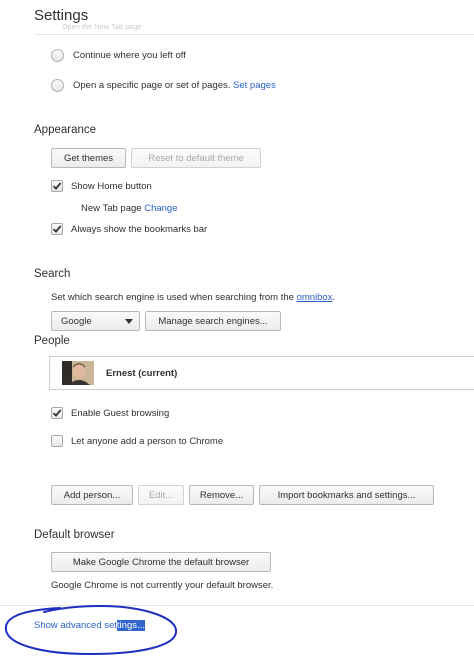 The image size is (474, 660). Describe the element at coordinates (254, 85) in the screenshot. I see `set-pages-link: Set pages` at that location.